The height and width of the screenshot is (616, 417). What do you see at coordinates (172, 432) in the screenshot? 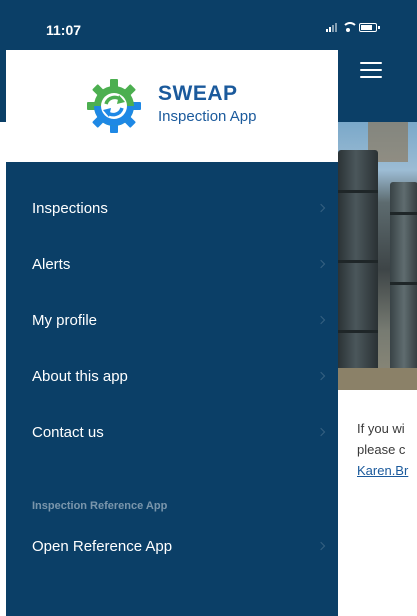
I see `menu-item-contact: Contact us` at bounding box center [172, 432].